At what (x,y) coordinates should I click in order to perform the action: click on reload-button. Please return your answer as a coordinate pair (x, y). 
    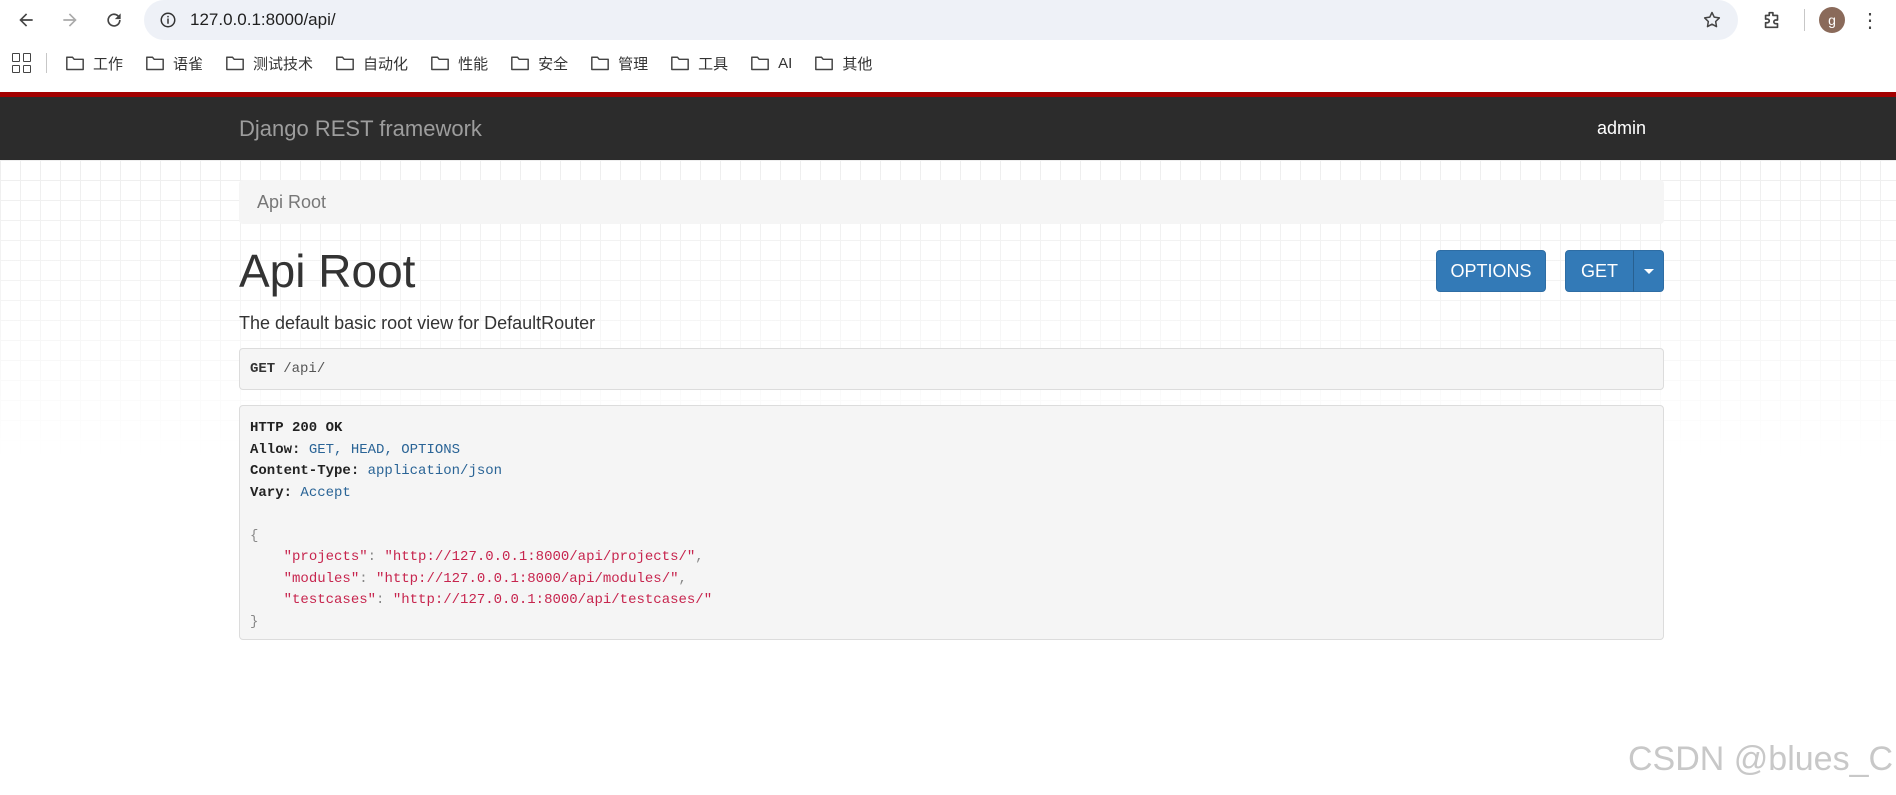
    Looking at the image, I should click on (114, 20).